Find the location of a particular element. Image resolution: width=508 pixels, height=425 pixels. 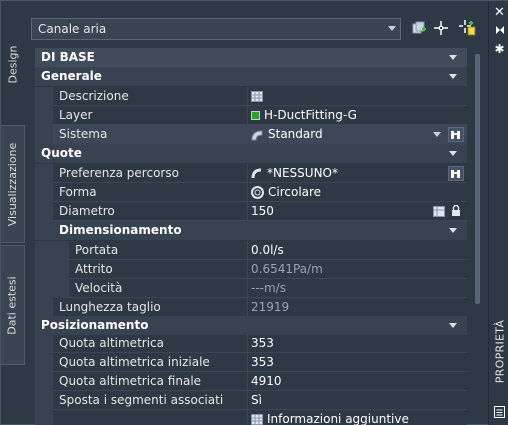

sistema-select: Standard is located at coordinates (357, 134).